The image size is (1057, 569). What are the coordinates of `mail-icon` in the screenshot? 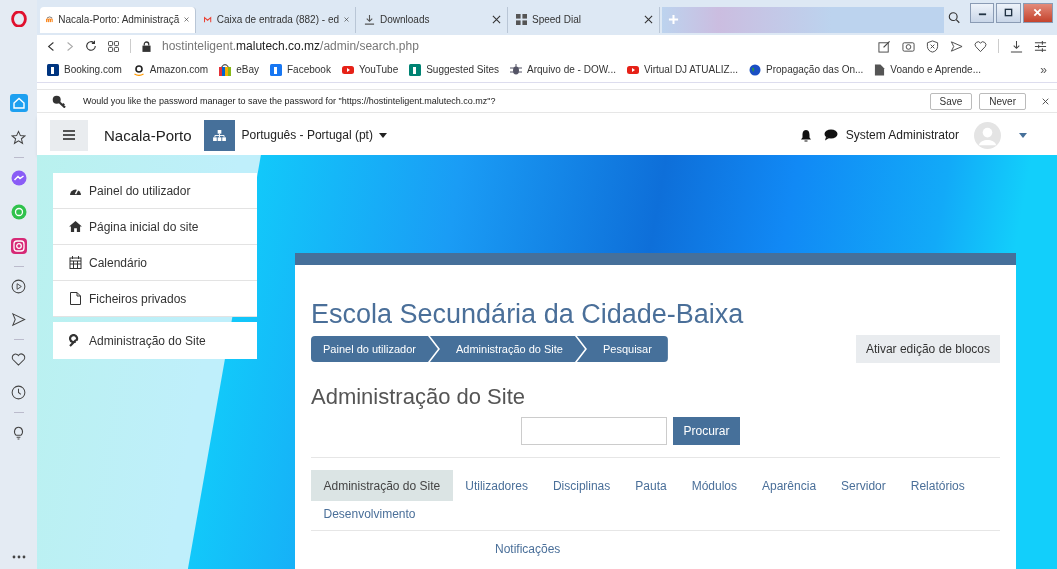 It's located at (208, 19).